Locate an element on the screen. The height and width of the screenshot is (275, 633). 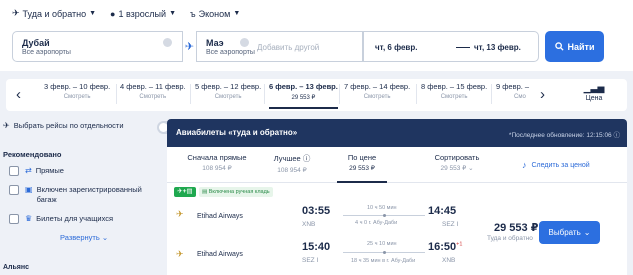
price-chart-tab: ▁▃▅ Цена is located at coordinates (594, 92).